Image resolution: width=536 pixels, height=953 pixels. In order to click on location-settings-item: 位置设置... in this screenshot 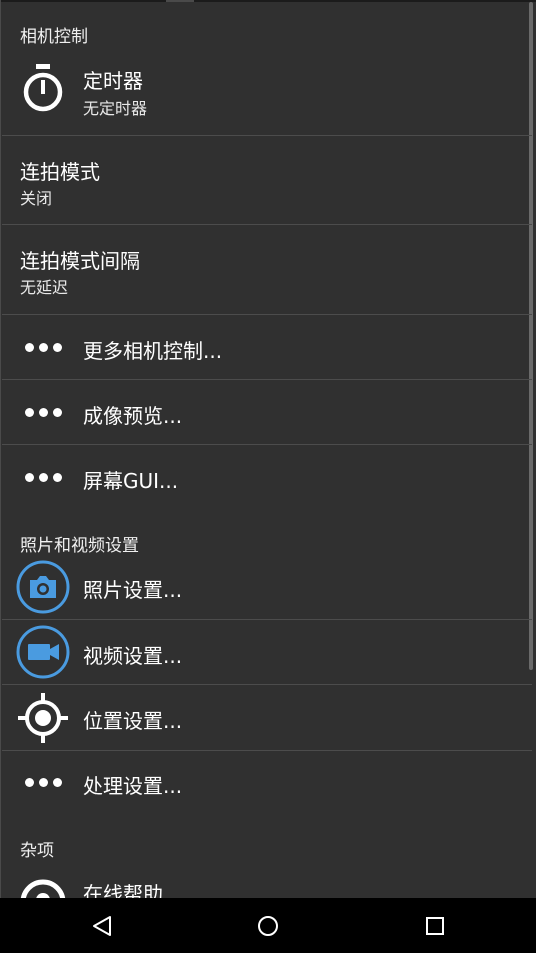, I will do `click(266, 717)`.